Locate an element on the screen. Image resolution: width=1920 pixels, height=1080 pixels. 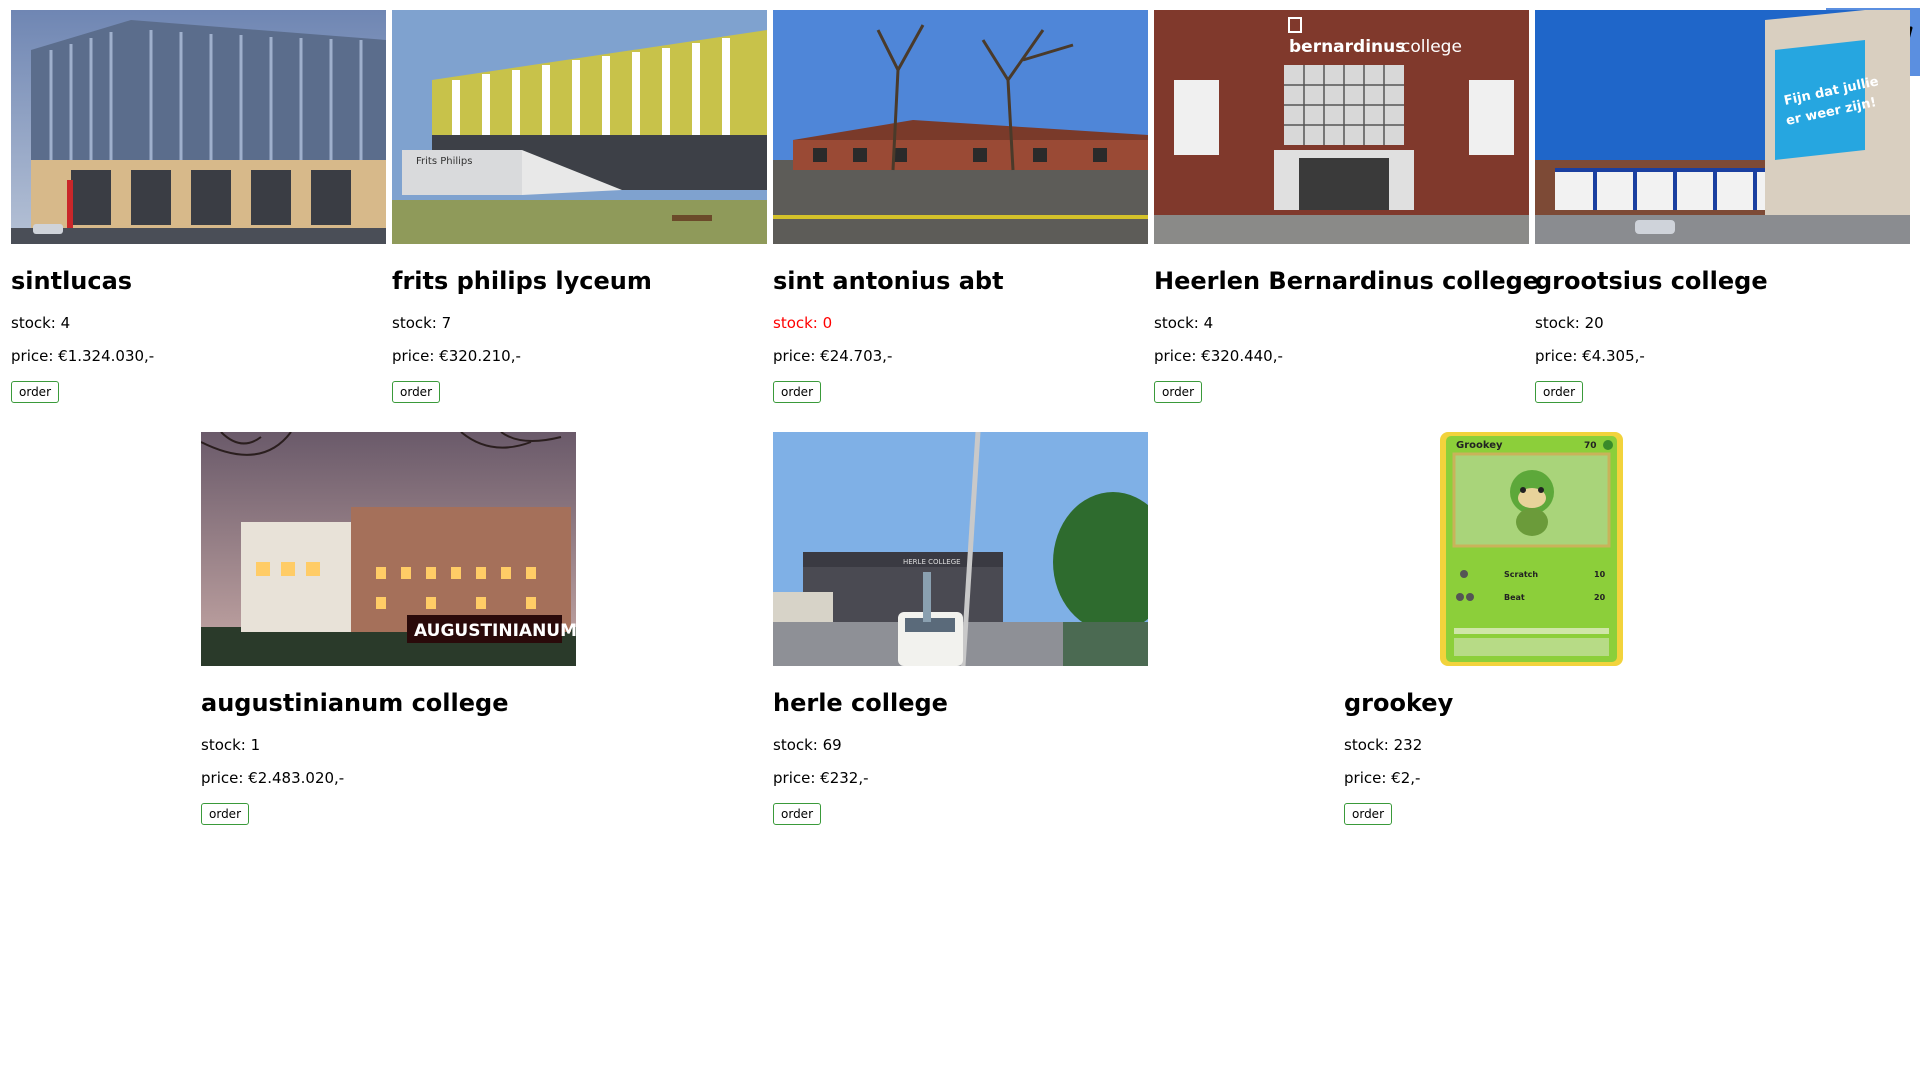
herle-sign: HERLE COLLEGE is located at coordinates (932, 562).